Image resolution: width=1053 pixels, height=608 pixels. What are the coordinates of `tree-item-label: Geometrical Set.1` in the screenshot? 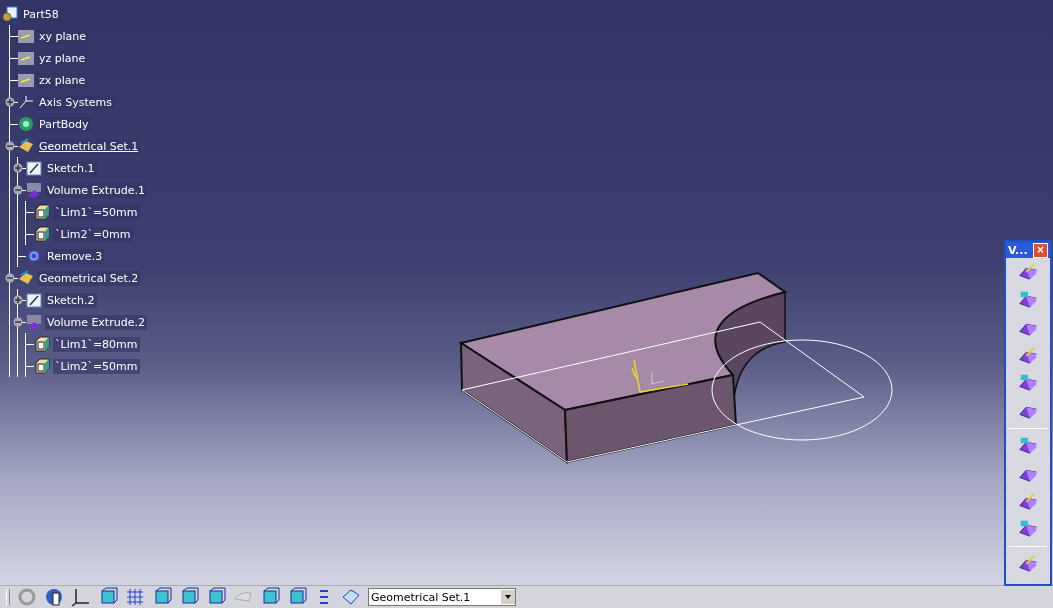 It's located at (89, 146).